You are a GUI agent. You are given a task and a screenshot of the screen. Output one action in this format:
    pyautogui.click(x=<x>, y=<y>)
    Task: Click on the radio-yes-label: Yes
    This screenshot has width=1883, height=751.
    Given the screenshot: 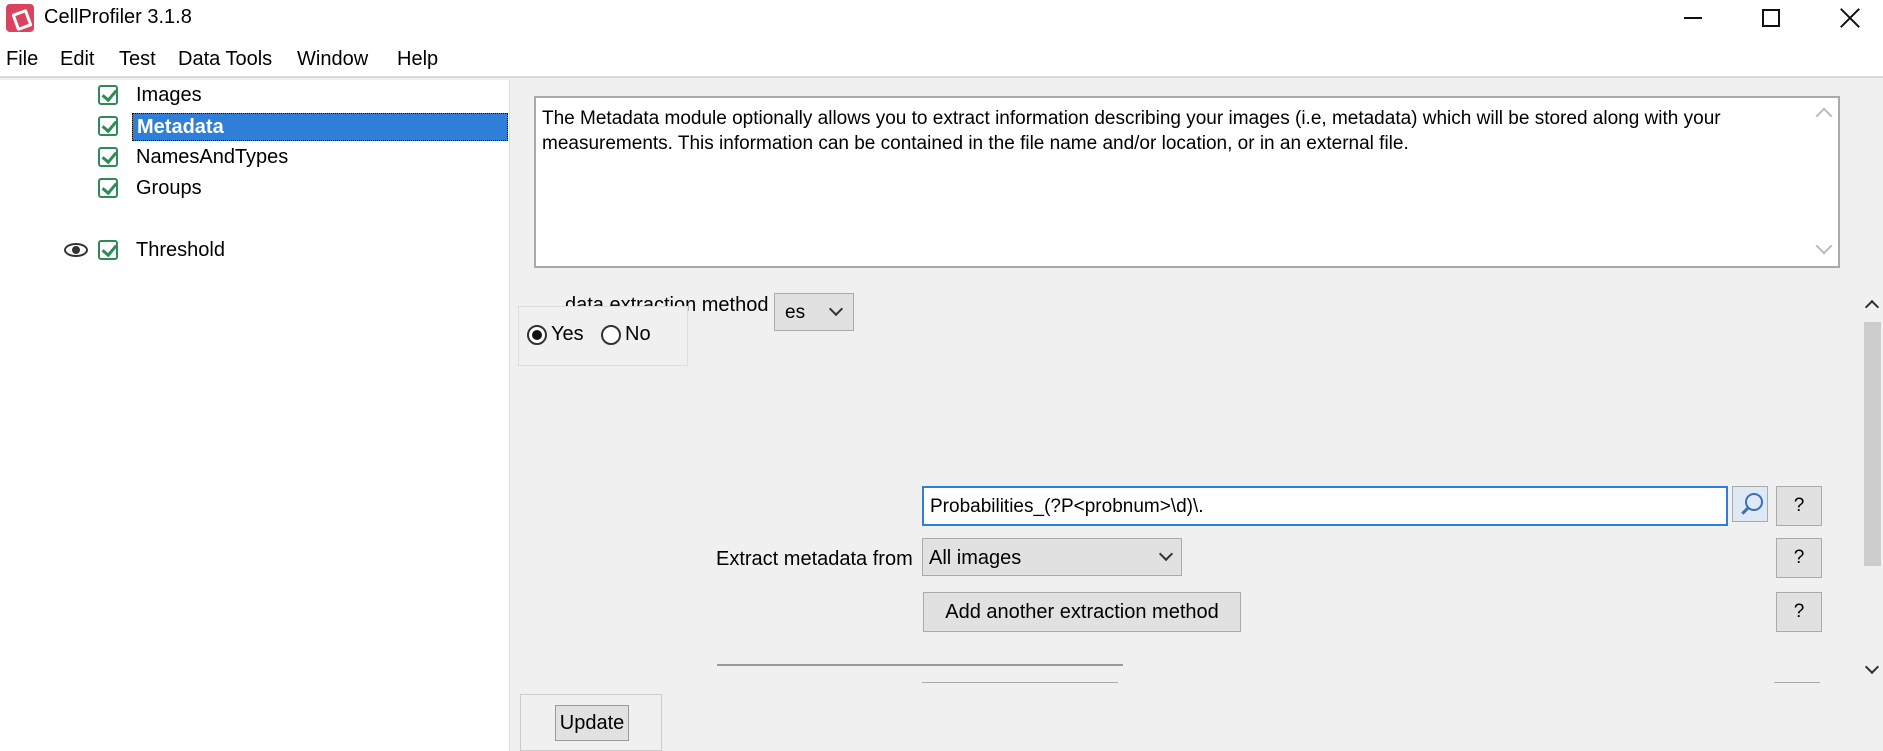 What is the action you would take?
    pyautogui.click(x=567, y=334)
    